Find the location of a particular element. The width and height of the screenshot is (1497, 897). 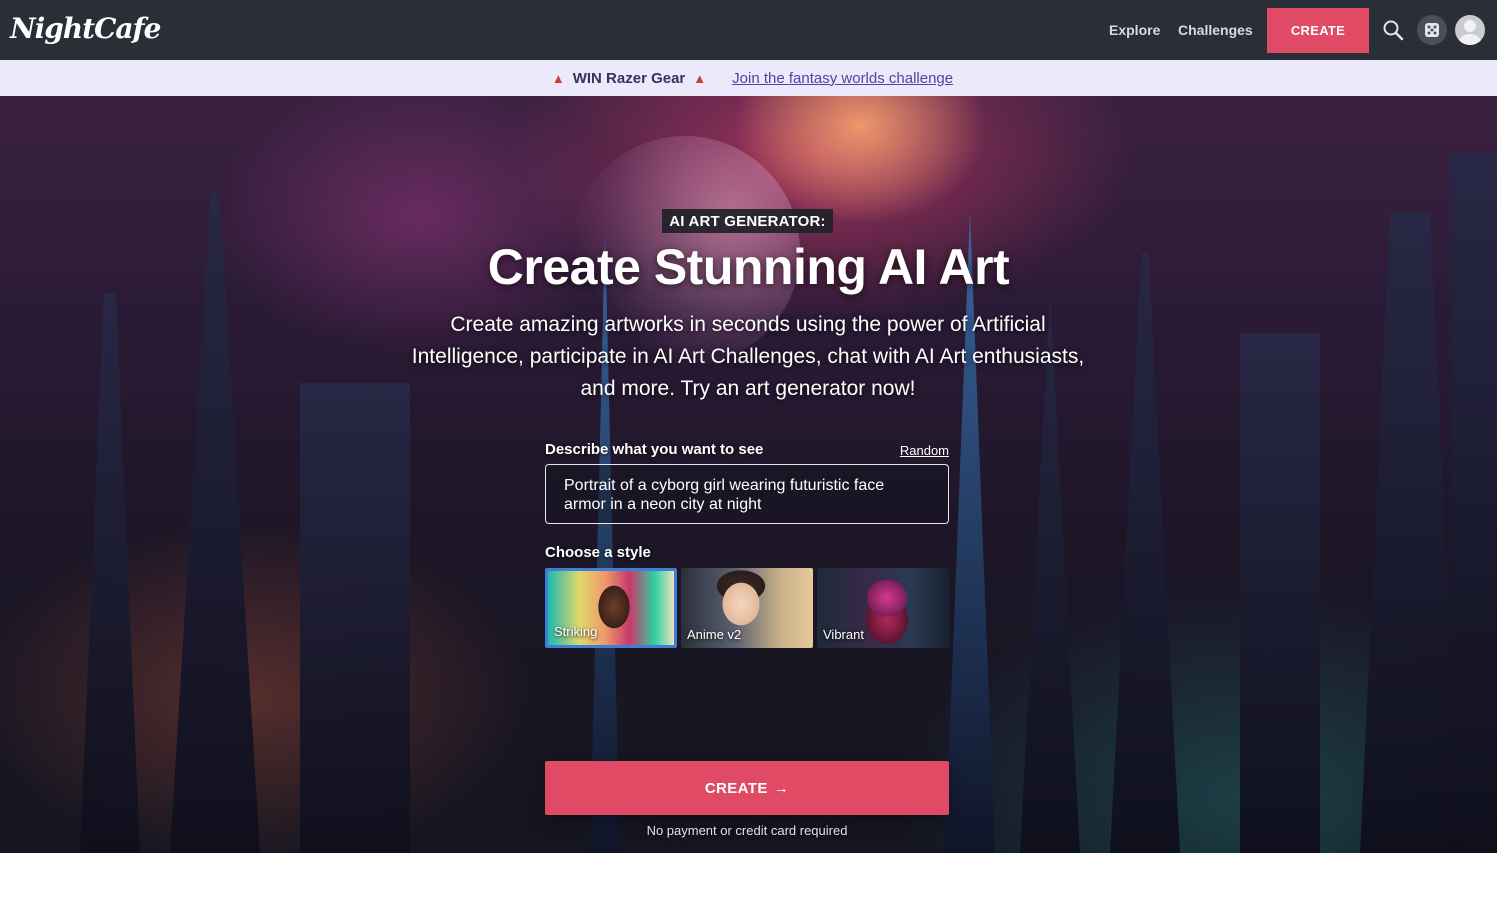

ai-art-generator-badge: AI ART GENERATOR: is located at coordinates (747, 221).